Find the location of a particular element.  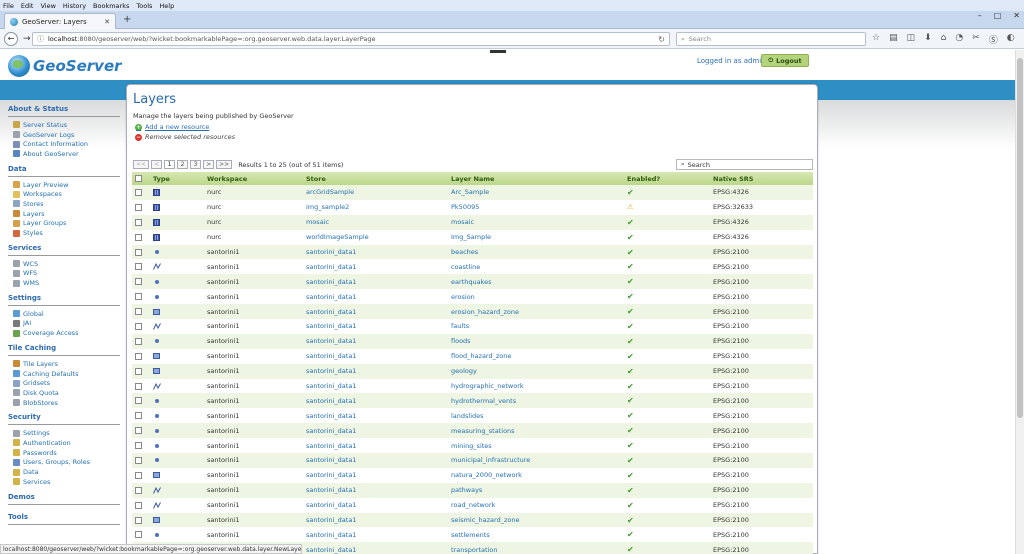

reload-icon: ↻ is located at coordinates (661, 39).